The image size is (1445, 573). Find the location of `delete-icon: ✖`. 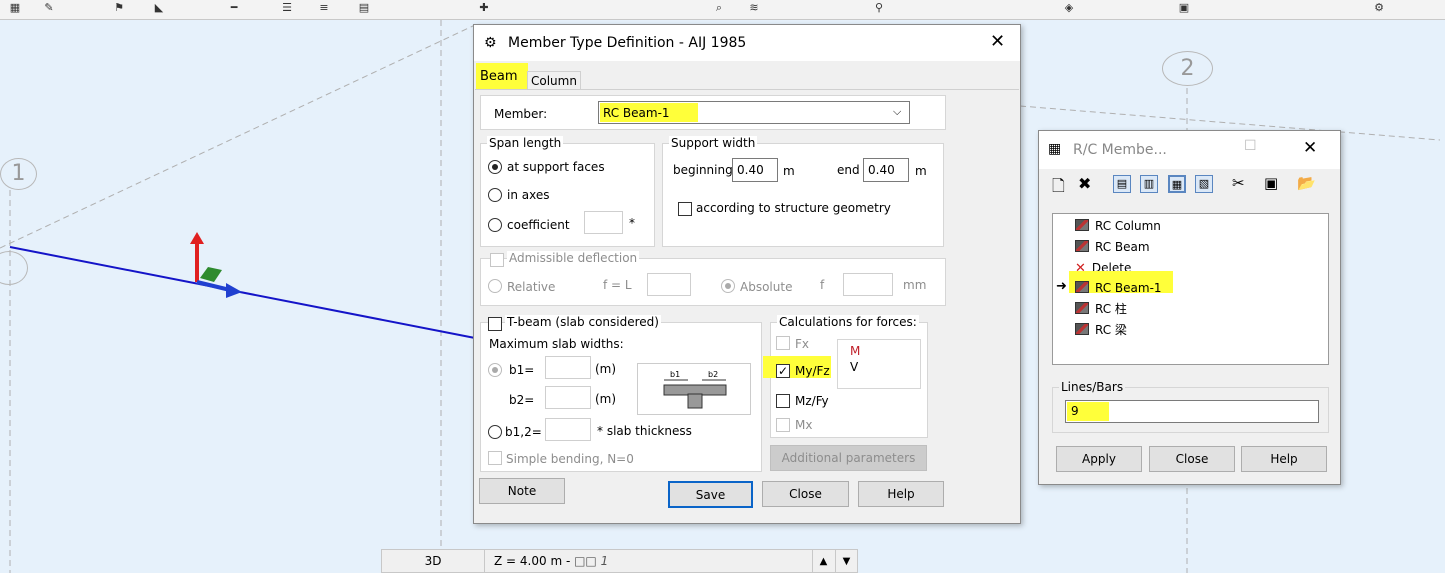

delete-icon: ✖ is located at coordinates (1084, 183).